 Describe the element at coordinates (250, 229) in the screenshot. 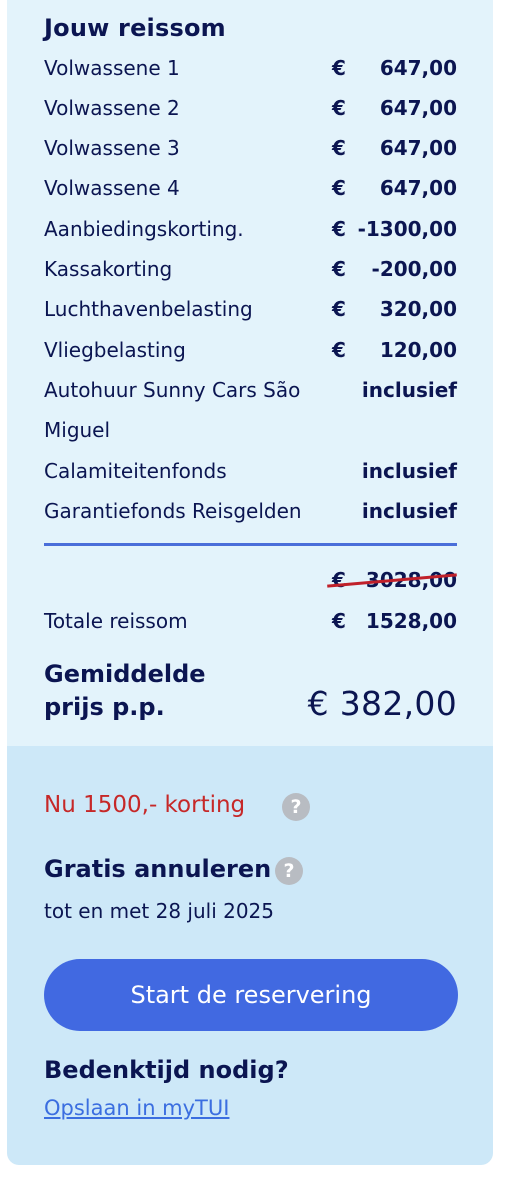

I see `price-row: Aanbiedingskorting. € -1300,00` at that location.